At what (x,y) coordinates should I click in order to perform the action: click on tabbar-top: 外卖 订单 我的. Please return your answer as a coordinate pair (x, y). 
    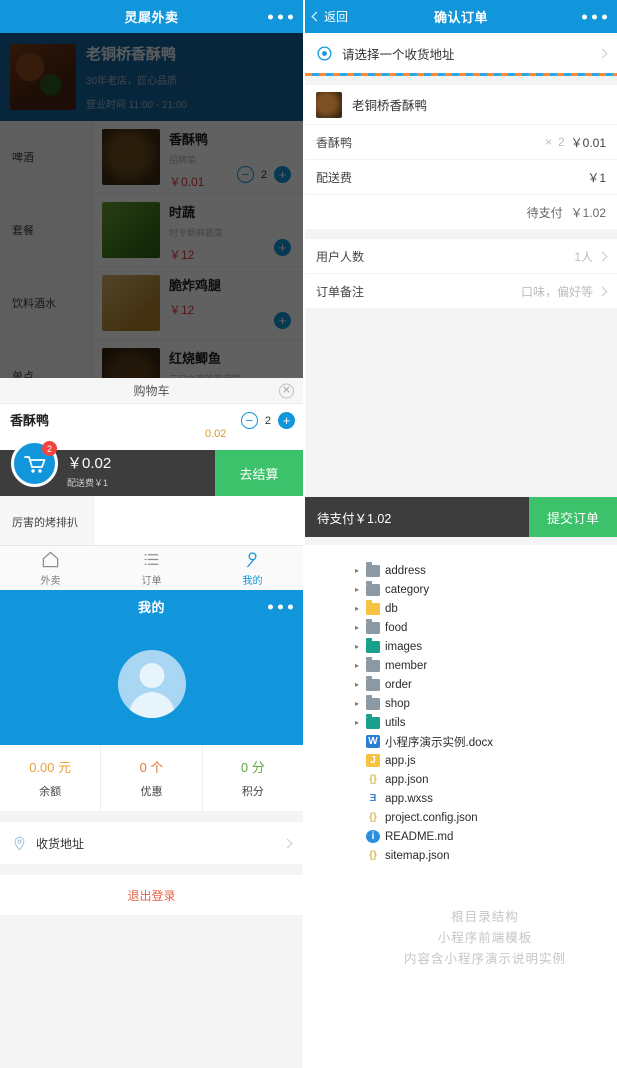
    Looking at the image, I should click on (151, 567).